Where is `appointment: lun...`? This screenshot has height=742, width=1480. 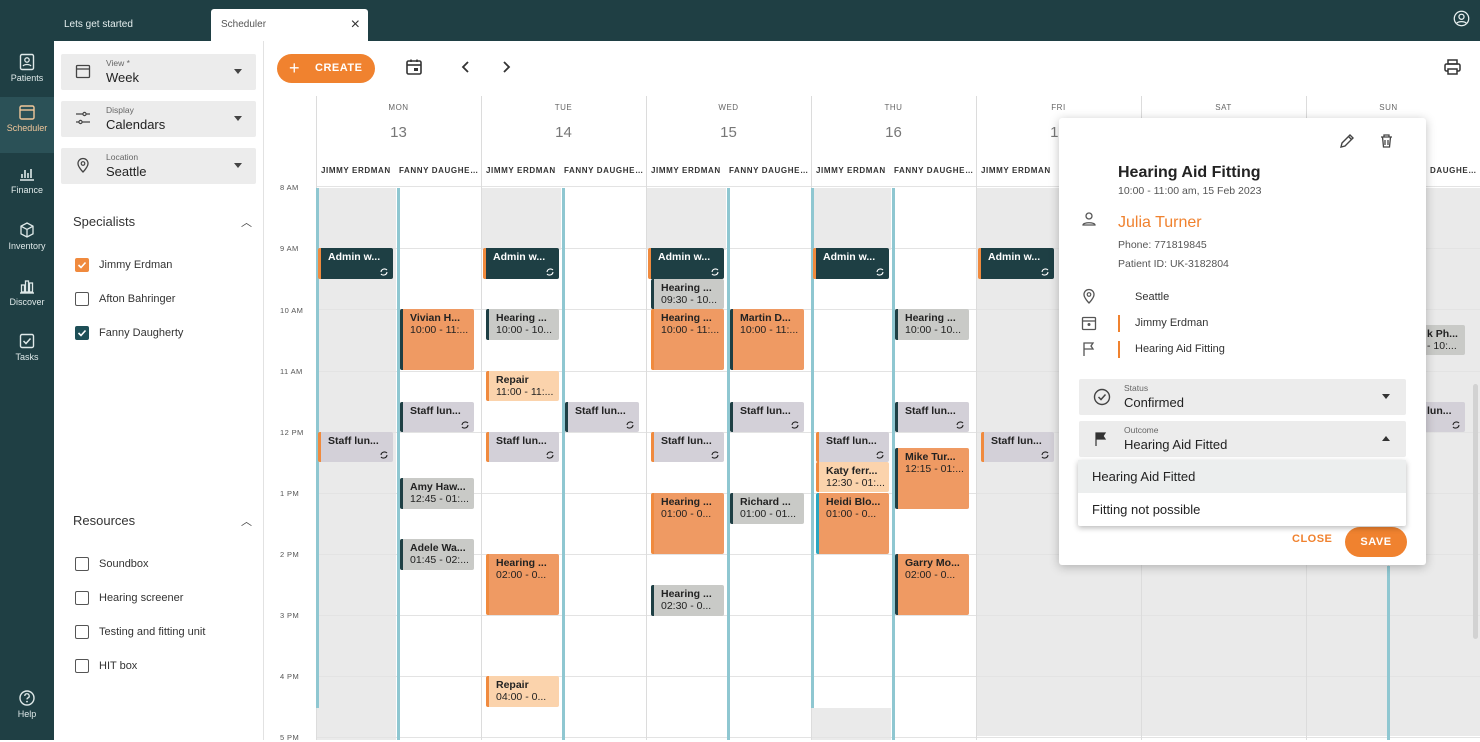 appointment: lun... is located at coordinates (1444, 417).